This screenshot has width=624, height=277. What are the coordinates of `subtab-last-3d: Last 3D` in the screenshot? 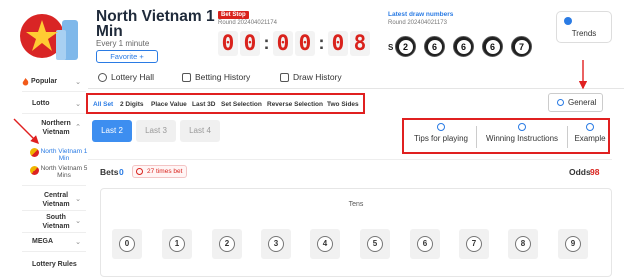 It's located at (203, 104).